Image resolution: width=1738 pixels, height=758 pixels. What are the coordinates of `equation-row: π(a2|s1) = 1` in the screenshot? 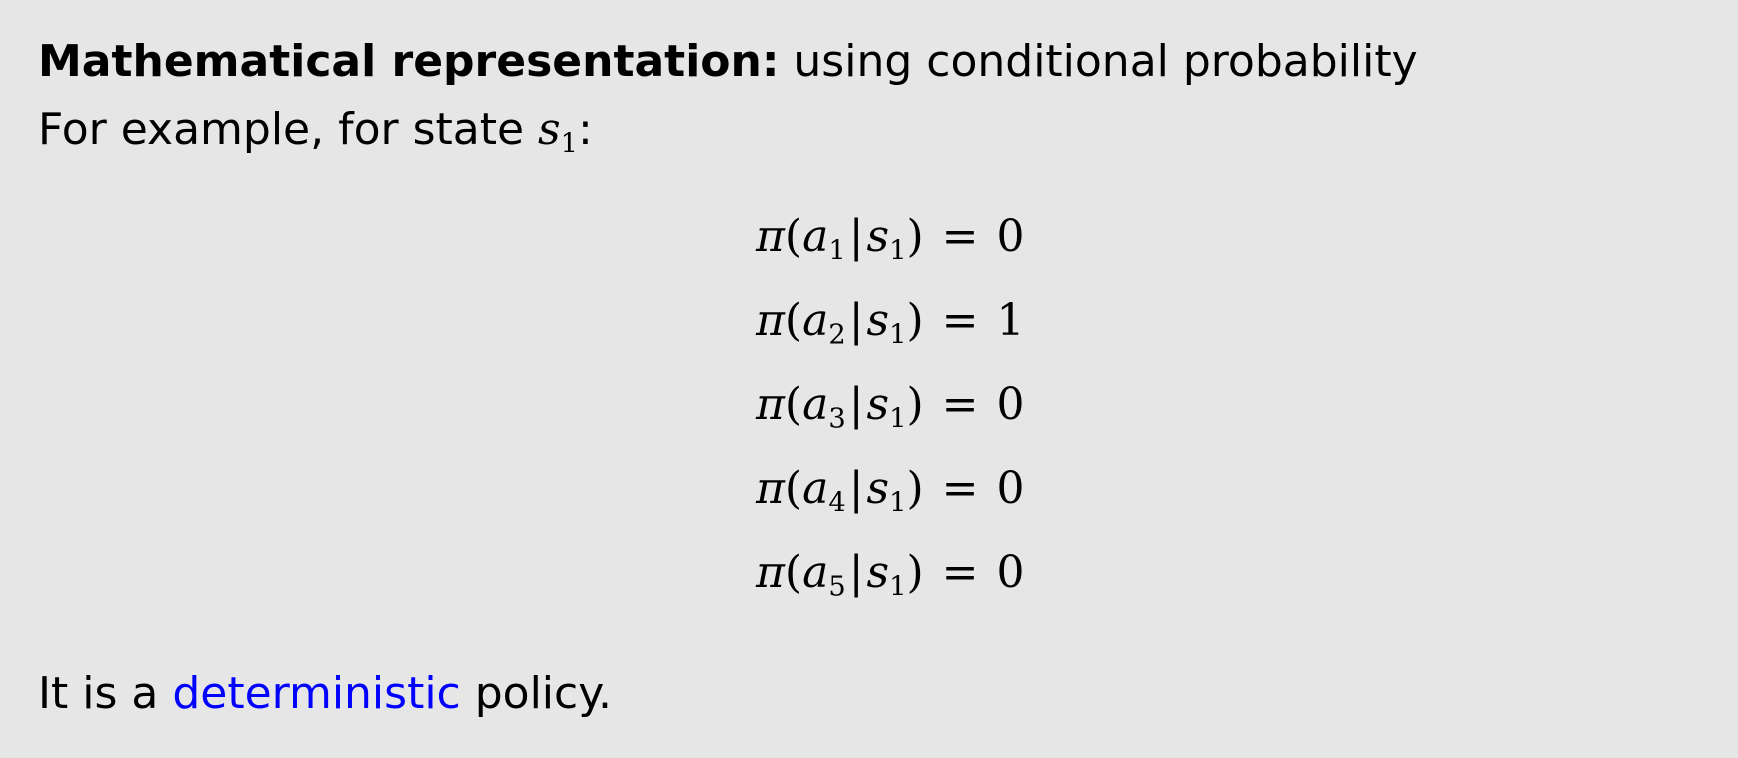 It's located at (890, 323).